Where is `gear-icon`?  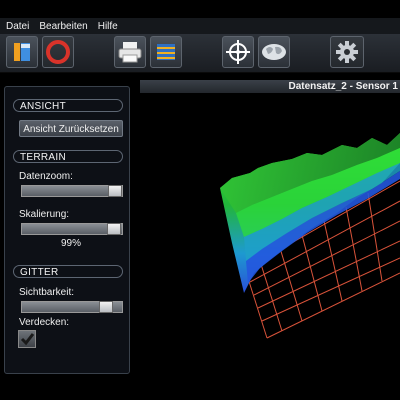
gear-icon is located at coordinates (347, 52).